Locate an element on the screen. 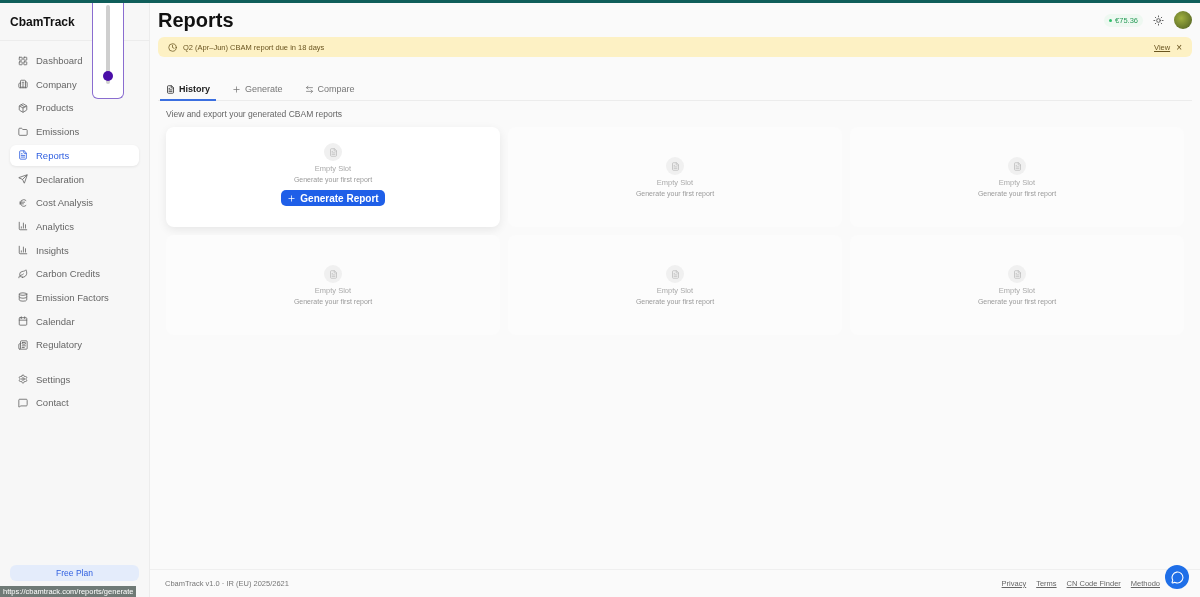 The height and width of the screenshot is (597, 1200). chat-button is located at coordinates (1177, 577).